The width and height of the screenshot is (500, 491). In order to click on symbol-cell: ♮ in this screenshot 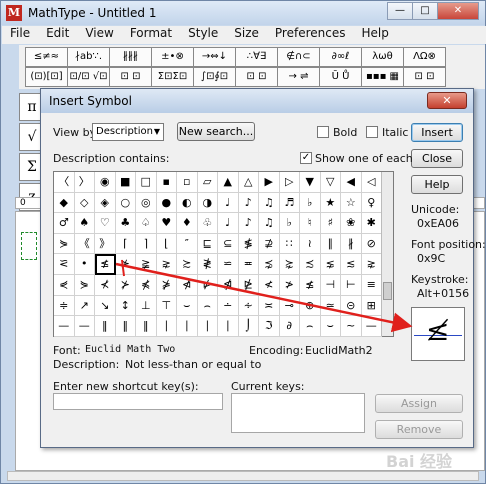, I will do `click(310, 223)`.